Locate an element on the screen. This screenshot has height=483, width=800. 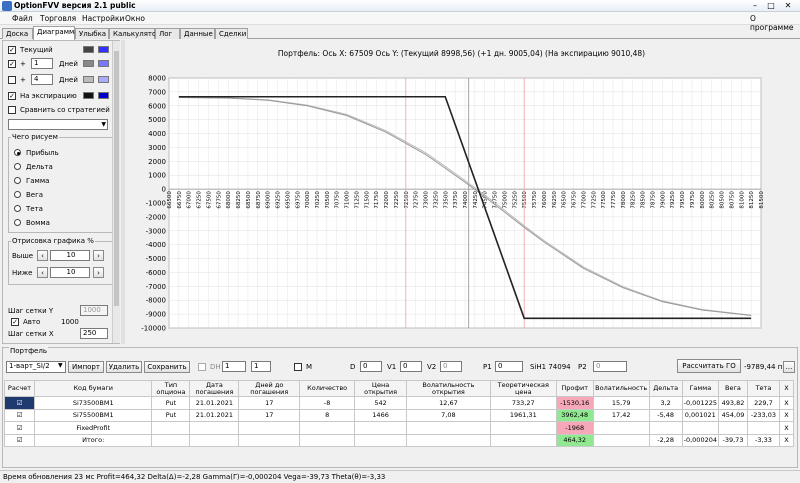
current-color-swatch is located at coordinates (88, 49).